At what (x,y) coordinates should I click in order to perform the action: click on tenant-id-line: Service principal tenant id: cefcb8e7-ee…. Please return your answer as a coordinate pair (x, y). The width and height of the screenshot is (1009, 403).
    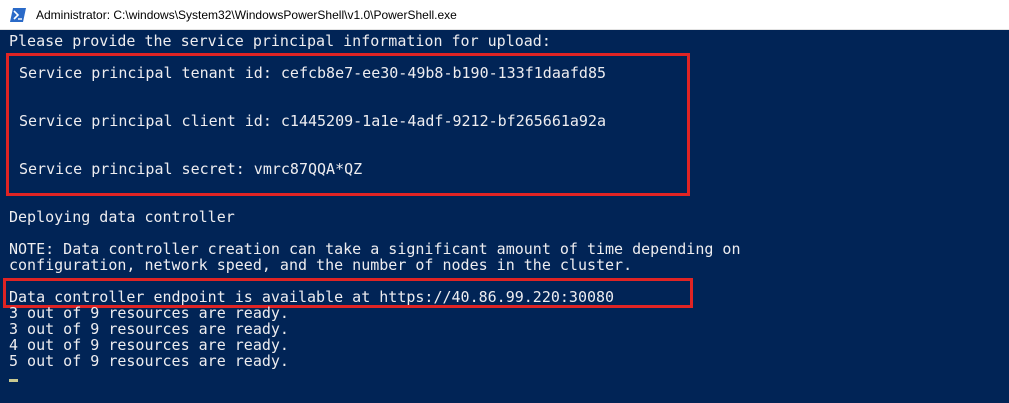
    Looking at the image, I should click on (312, 73).